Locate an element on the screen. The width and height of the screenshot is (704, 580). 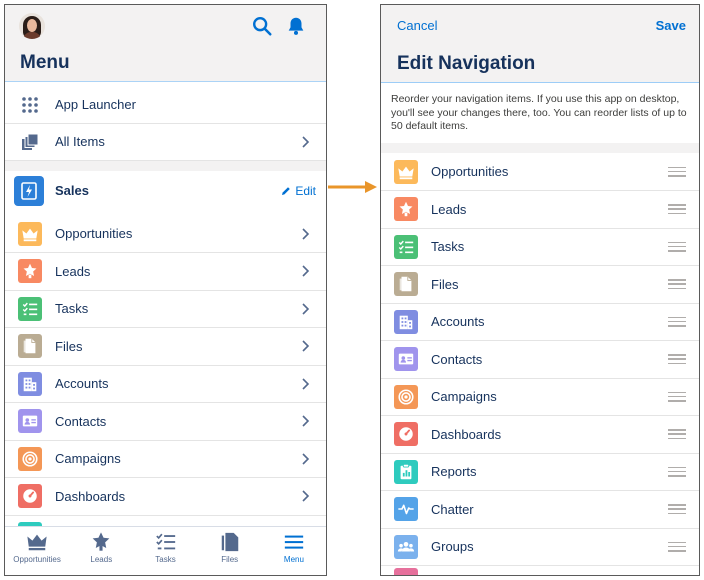
section-divider is located at coordinates (540, 148).